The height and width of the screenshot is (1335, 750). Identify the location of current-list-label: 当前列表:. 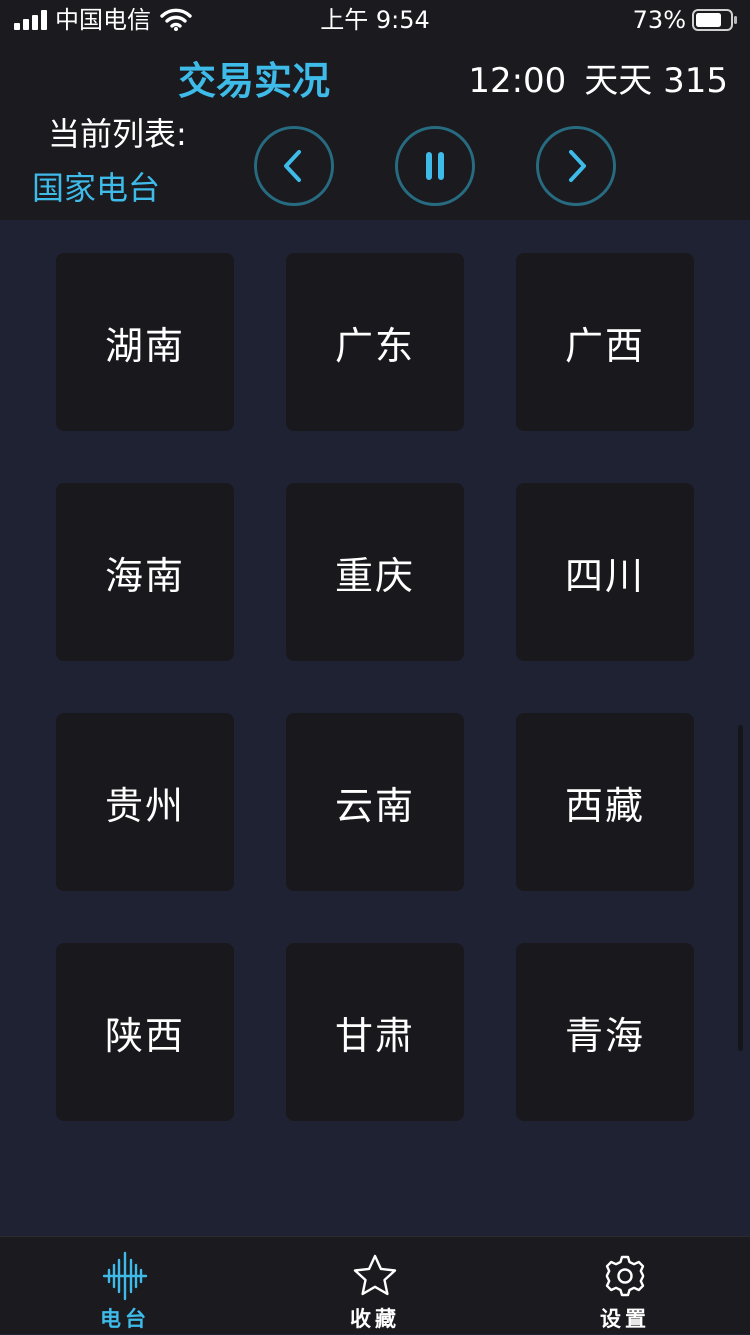
(117, 134).